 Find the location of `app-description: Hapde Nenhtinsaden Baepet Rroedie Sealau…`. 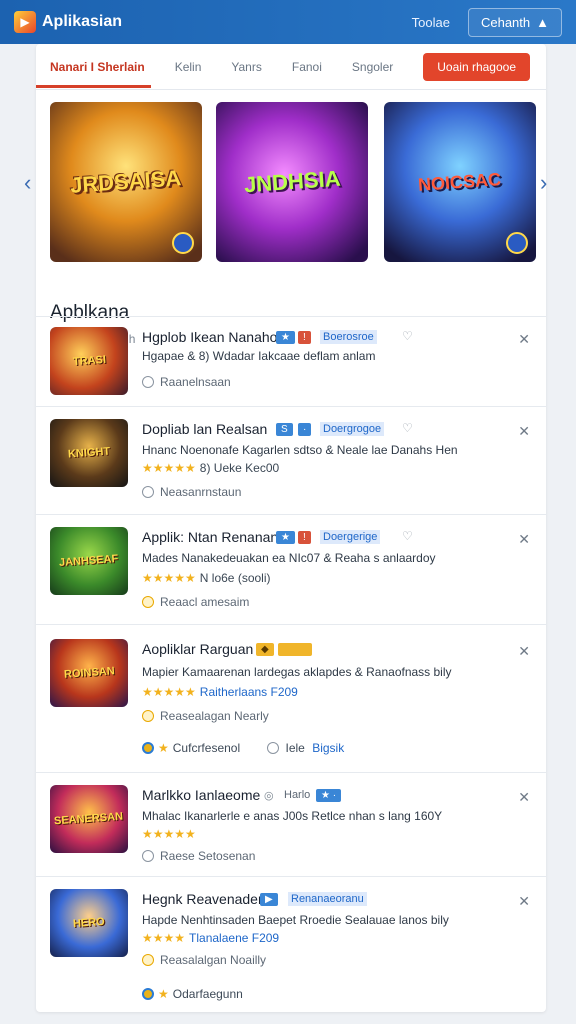

app-description: Hapde Nenhtinsaden Baepet Rroedie Sealau… is located at coordinates (295, 920).